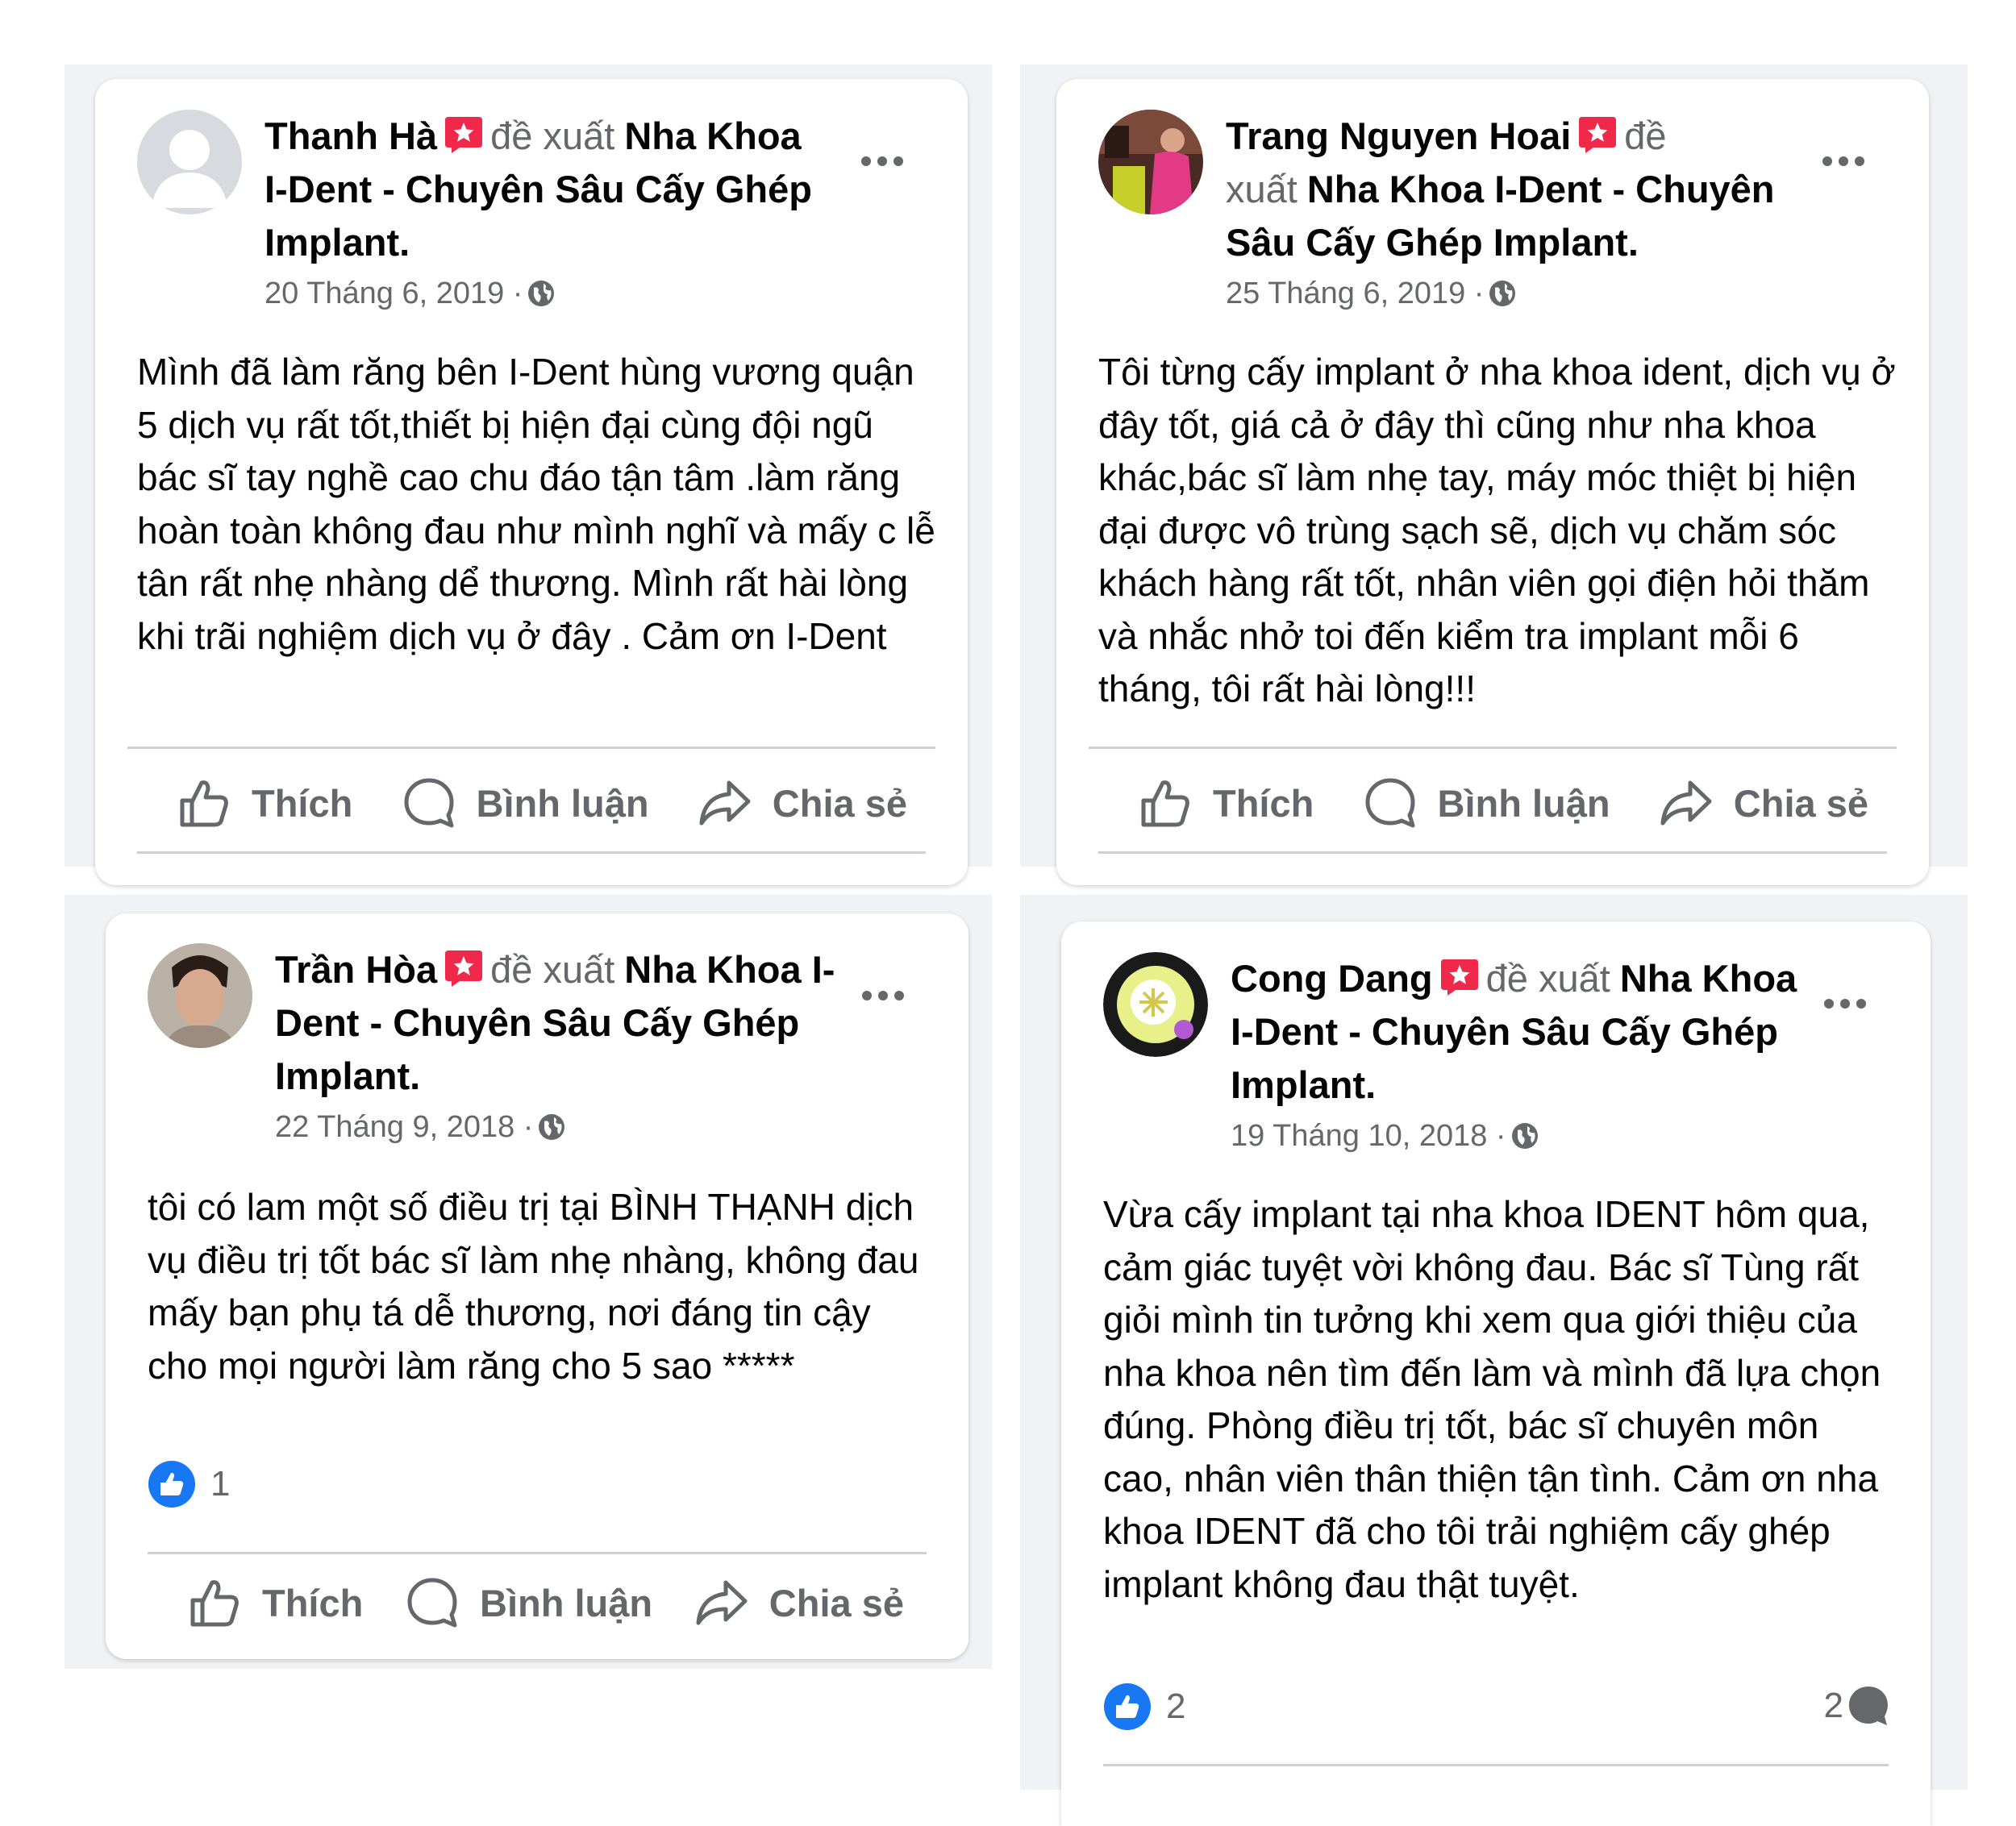 The width and height of the screenshot is (2016, 1826). What do you see at coordinates (1176, 1707) in the screenshot?
I see `like-count: 2` at bounding box center [1176, 1707].